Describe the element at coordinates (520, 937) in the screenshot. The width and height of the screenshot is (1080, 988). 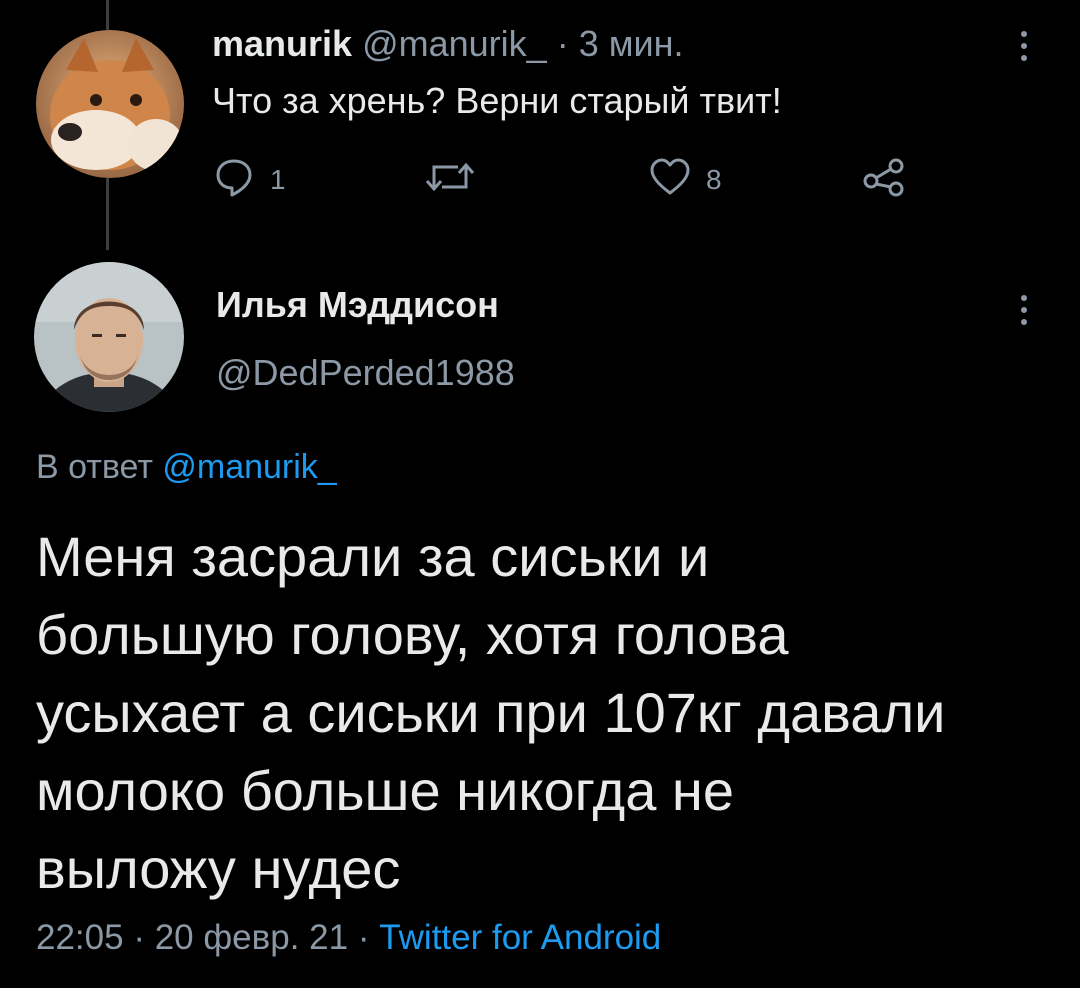
I see `tweet-source-link: Twitter for Android` at that location.